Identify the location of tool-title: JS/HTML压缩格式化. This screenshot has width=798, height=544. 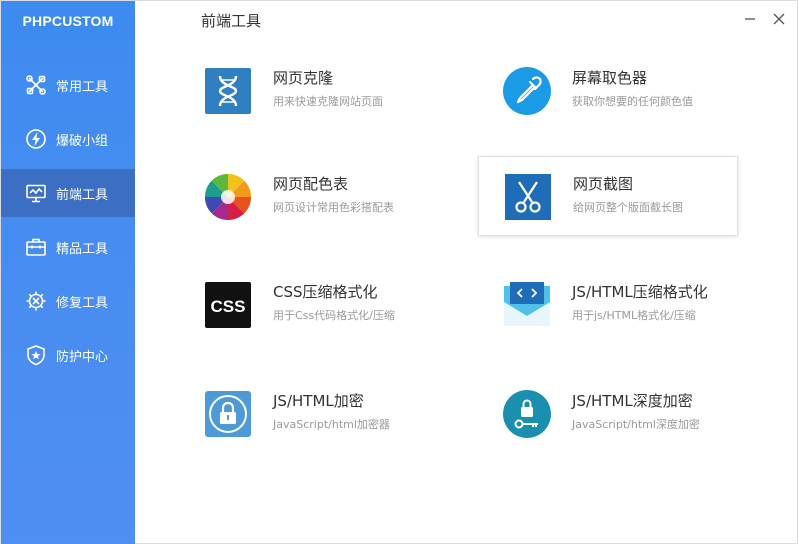
(640, 292).